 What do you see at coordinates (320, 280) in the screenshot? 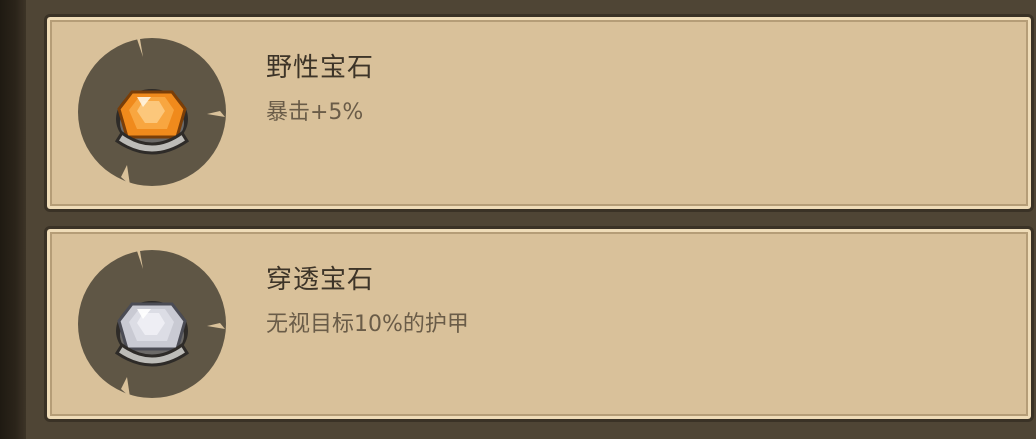
I see `gem-name: 穿透宝石` at bounding box center [320, 280].